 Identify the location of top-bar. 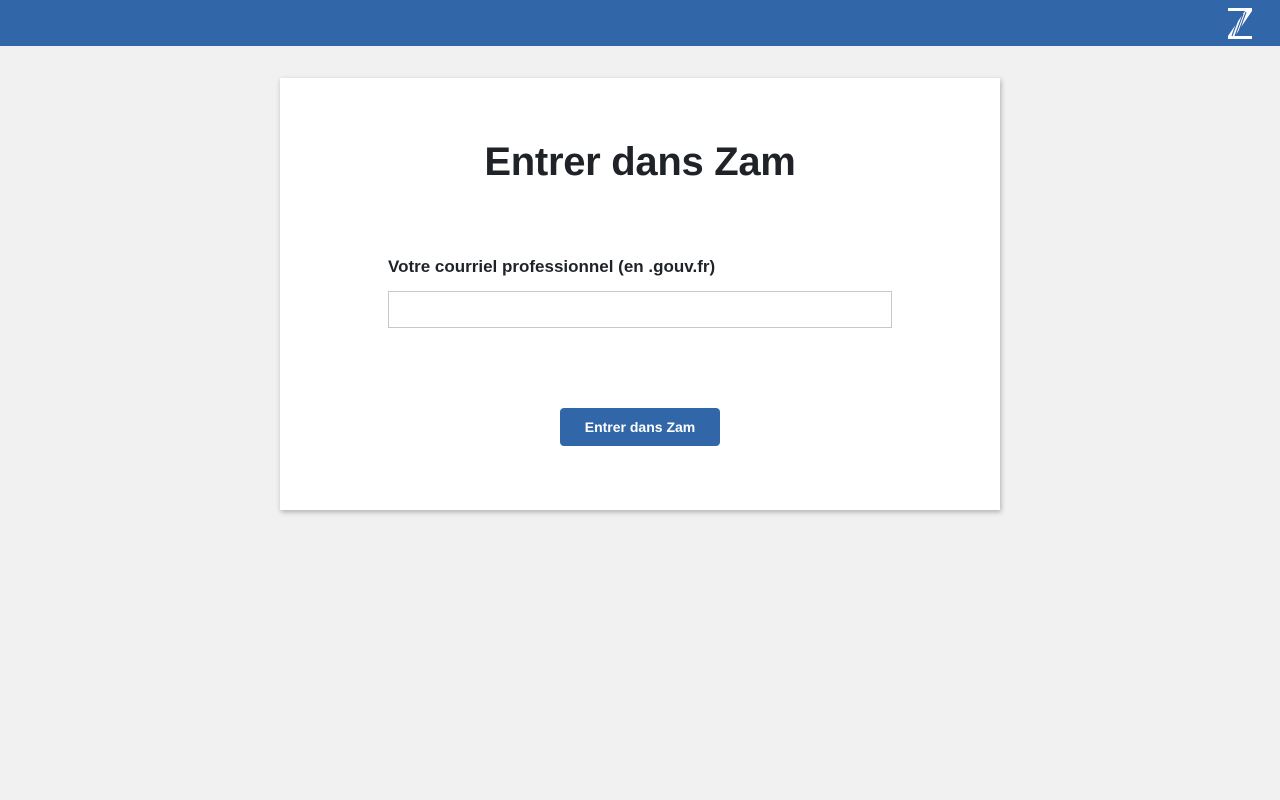
(640, 23).